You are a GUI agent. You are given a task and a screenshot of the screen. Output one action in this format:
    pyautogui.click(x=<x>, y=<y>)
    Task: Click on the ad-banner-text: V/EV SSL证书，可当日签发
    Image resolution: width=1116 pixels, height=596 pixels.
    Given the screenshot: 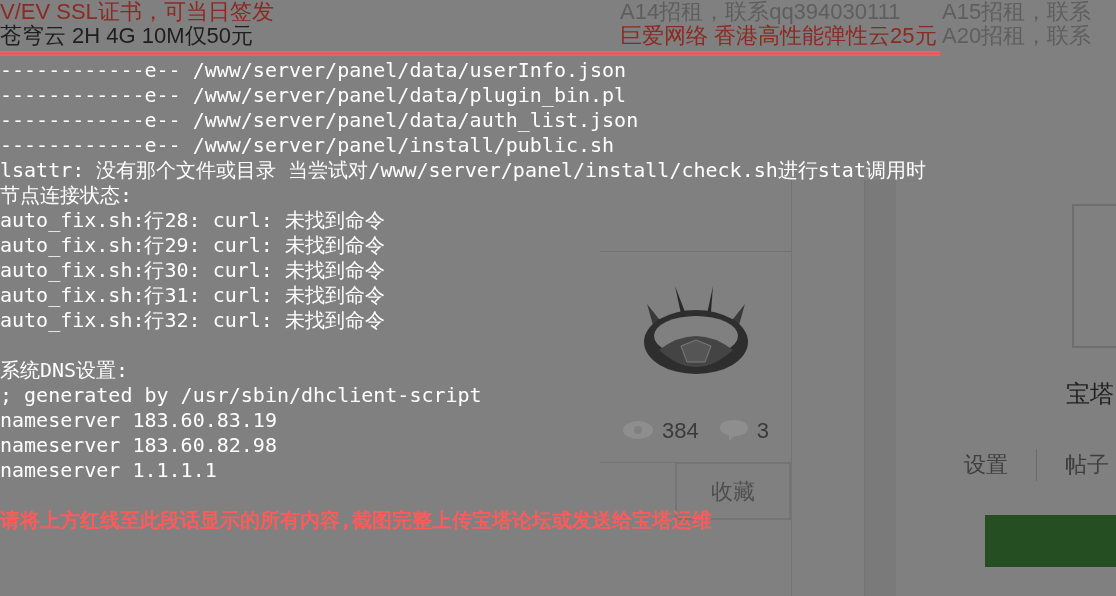 What is the action you would take?
    pyautogui.click(x=310, y=12)
    